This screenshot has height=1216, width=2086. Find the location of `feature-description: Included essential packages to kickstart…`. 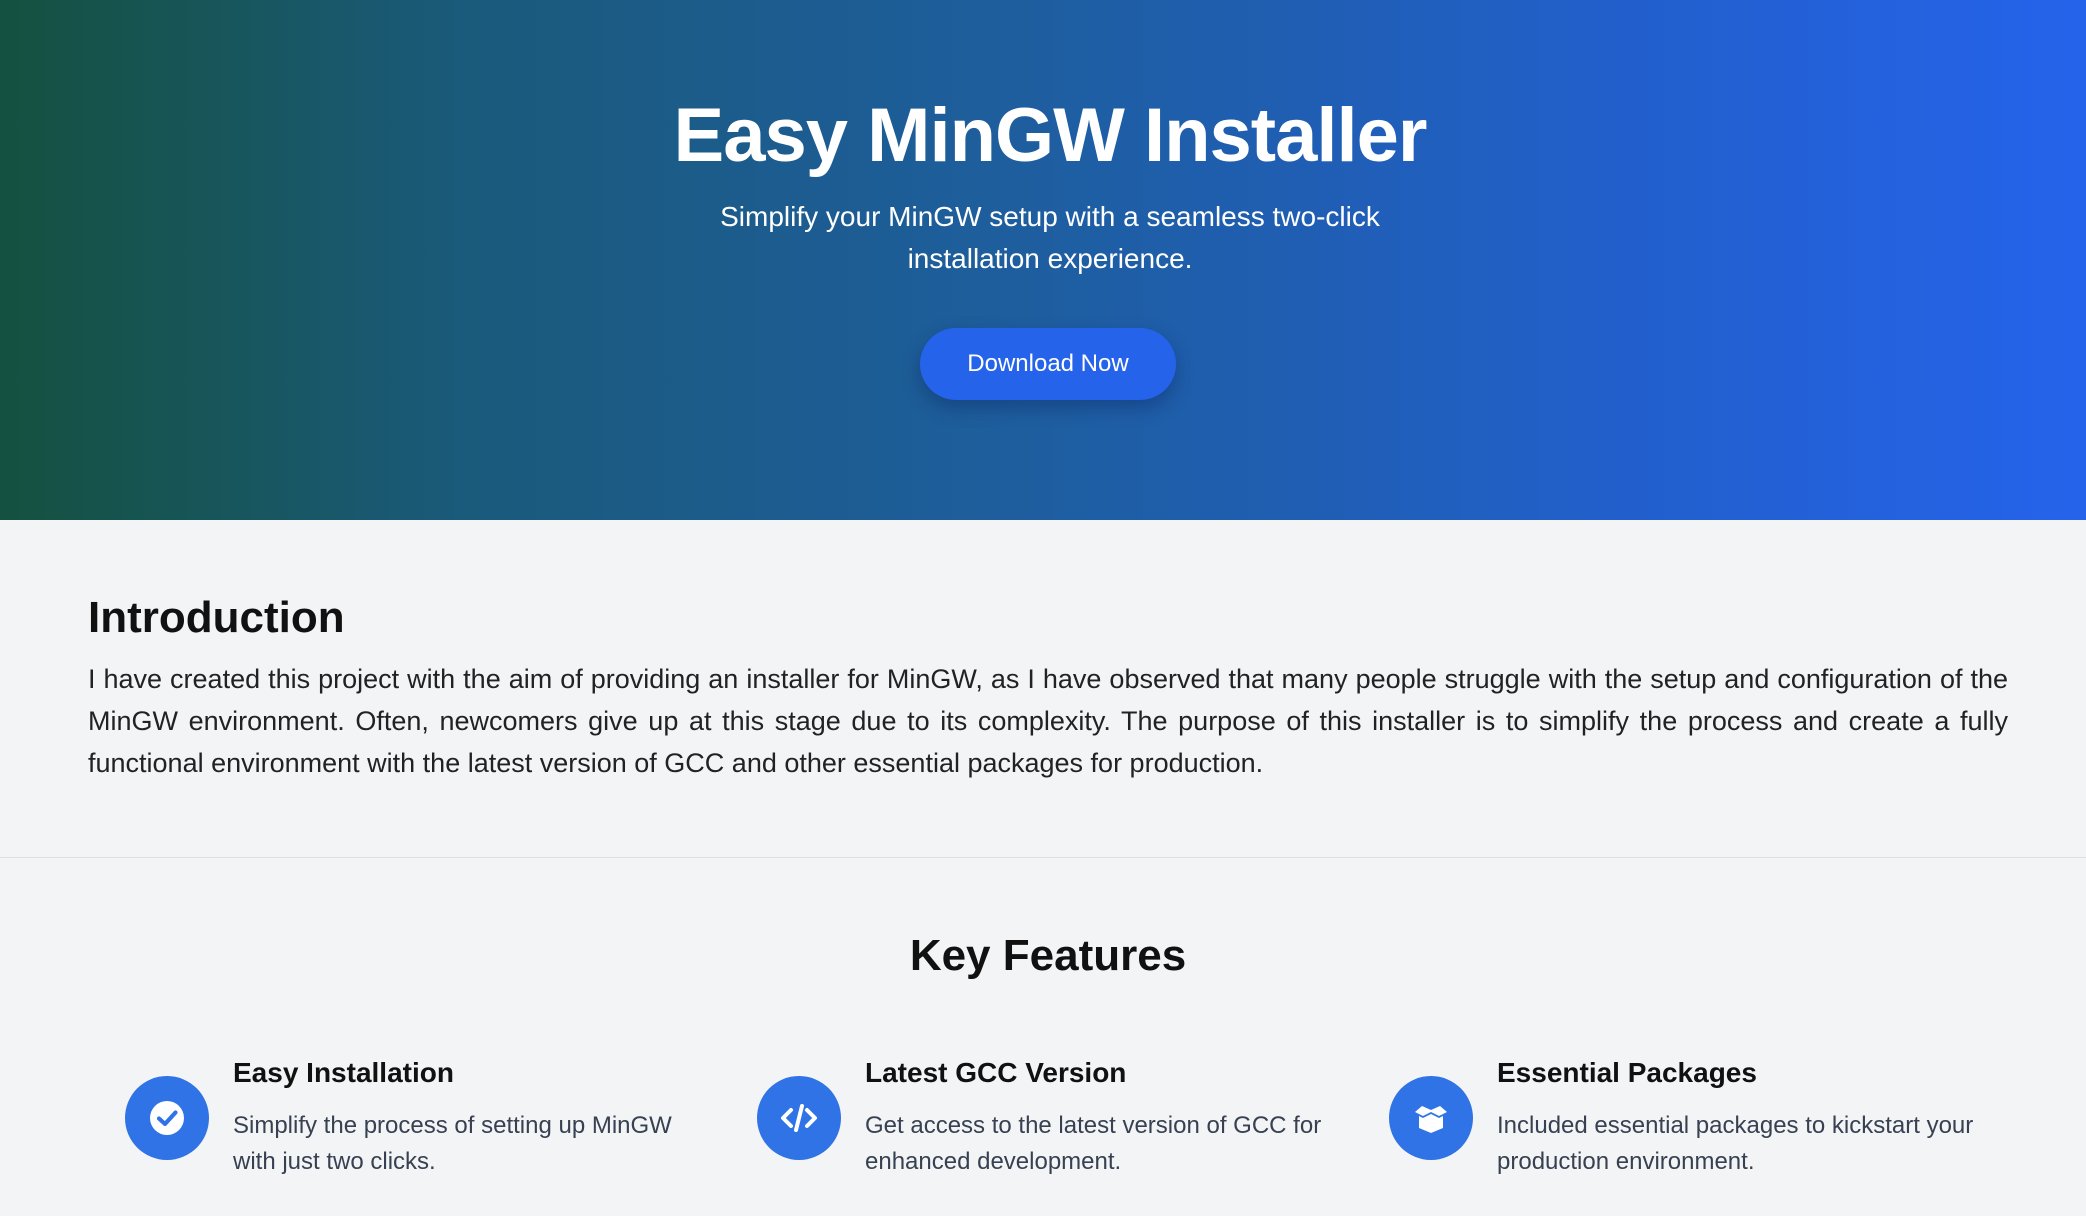

feature-description: Included essential packages to kickstart… is located at coordinates (1735, 1143).